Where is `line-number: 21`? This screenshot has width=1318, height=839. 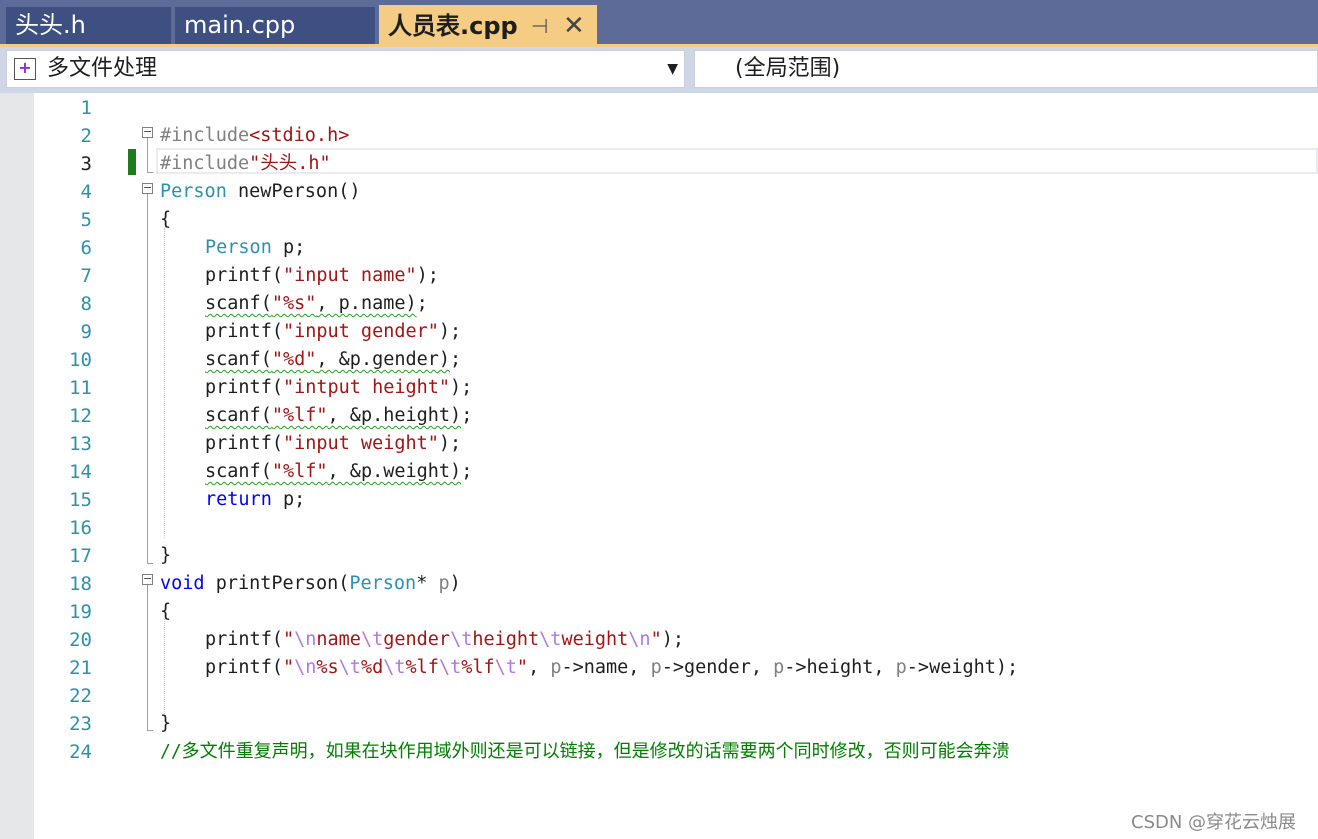
line-number: 21 is located at coordinates (80, 668).